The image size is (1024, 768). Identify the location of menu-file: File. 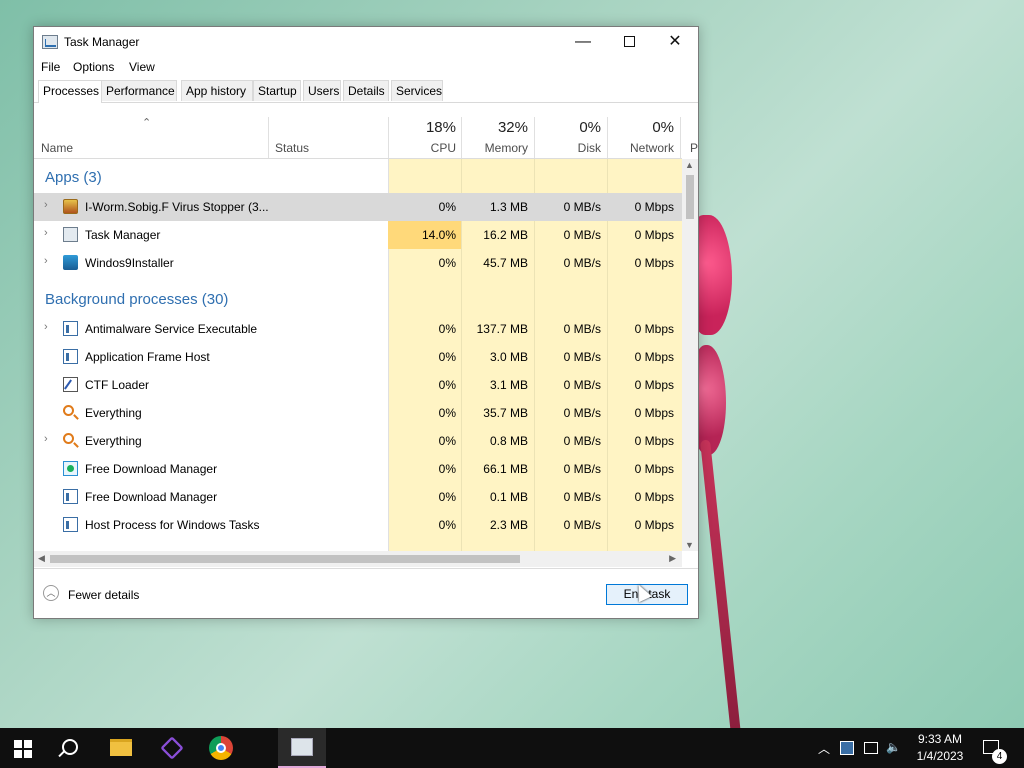
(50, 67).